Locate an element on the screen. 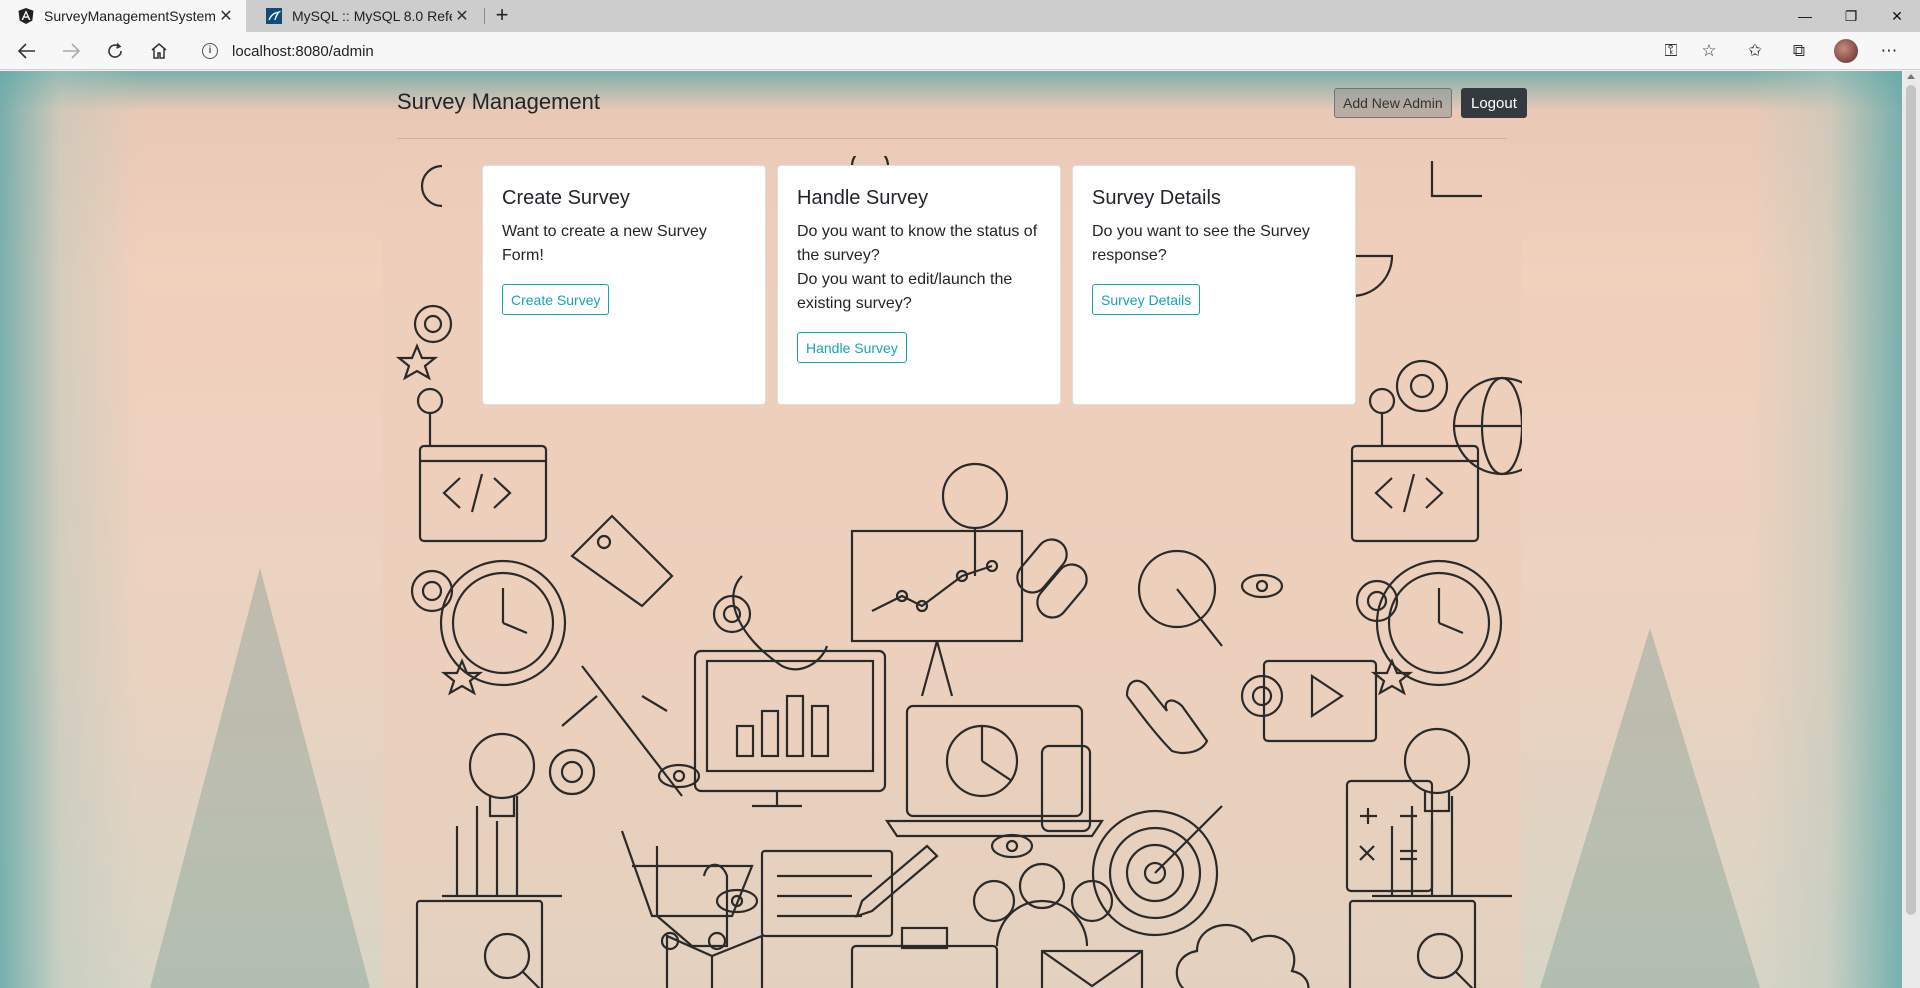 Image resolution: width=1920 pixels, height=988 pixels. address-bar-row: i localhost:8080/admin ⚿ ☆ ✩ ⧉ ⋯ is located at coordinates (960, 51).